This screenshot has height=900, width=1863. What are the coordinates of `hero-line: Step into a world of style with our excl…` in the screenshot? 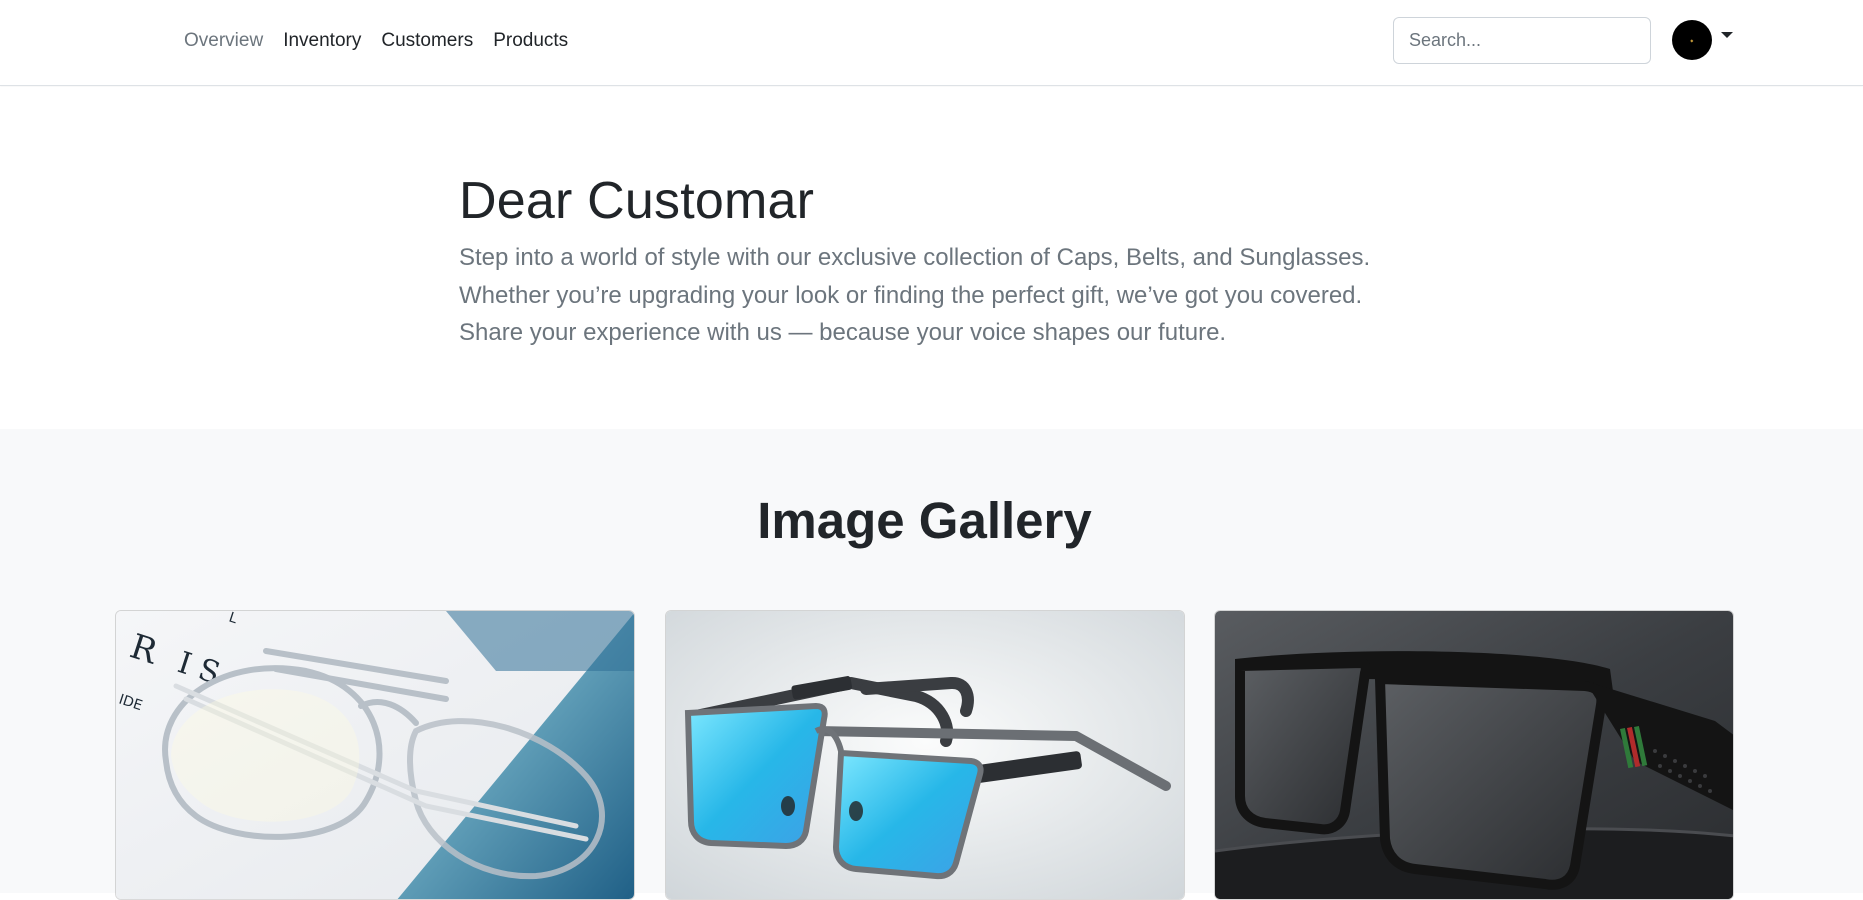 It's located at (915, 257).